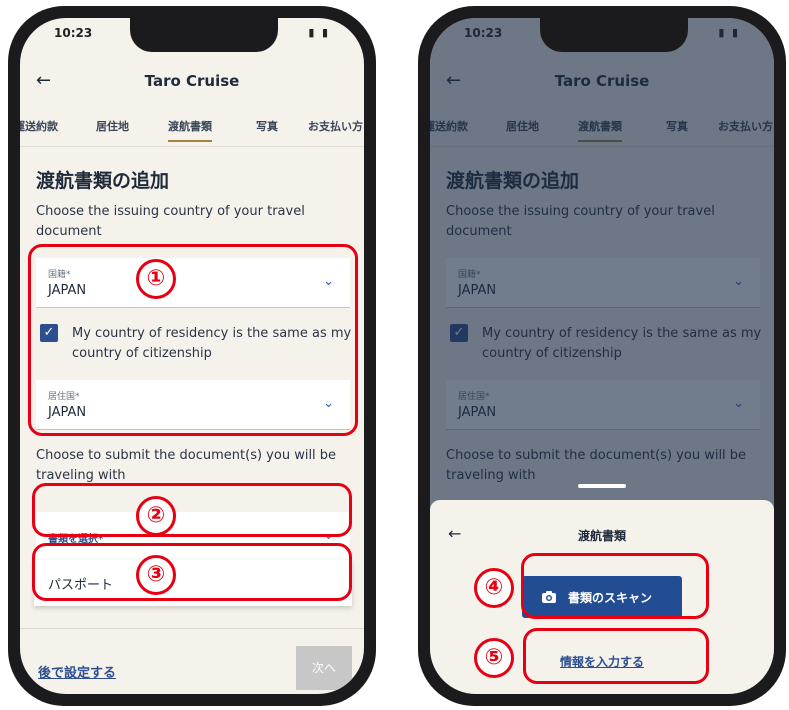 This screenshot has width=789, height=710. I want to click on tab-terms: 運送約款, so click(39, 126).